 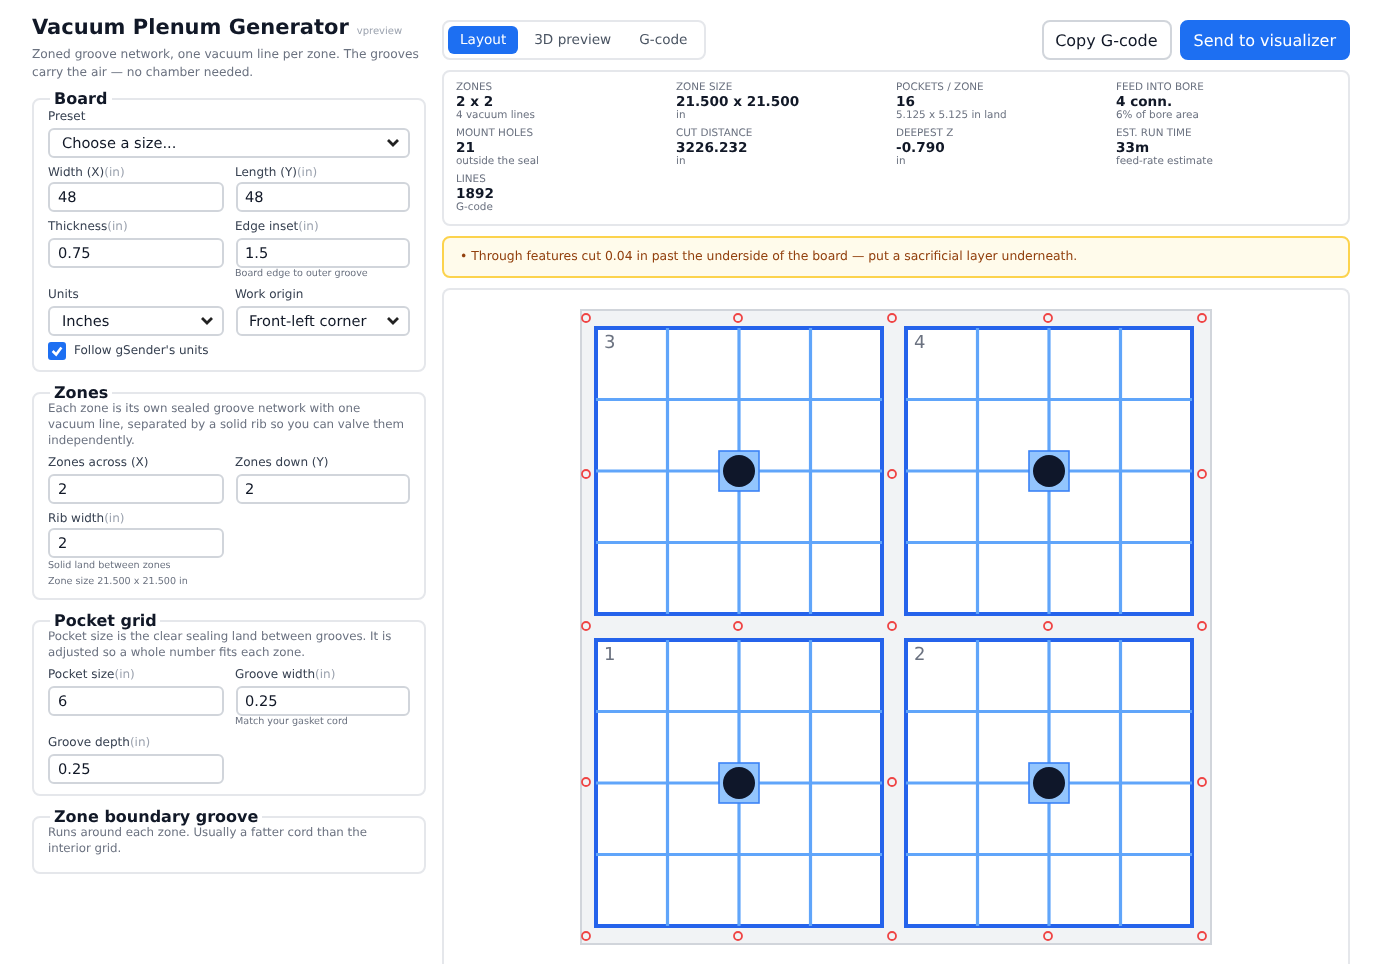 I want to click on section-title: Pocket grid, so click(x=105, y=620).